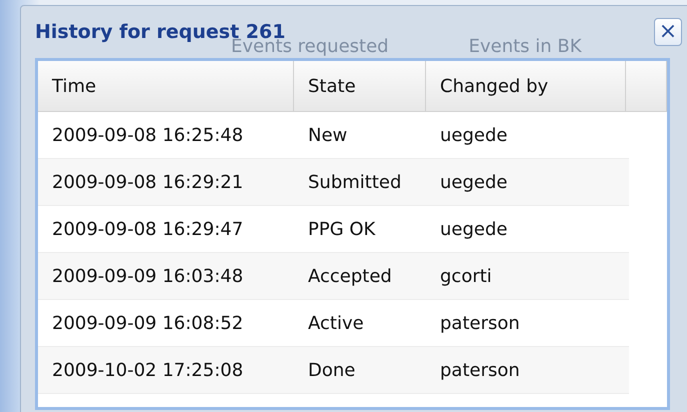 Image resolution: width=687 pixels, height=412 pixels. Describe the element at coordinates (147, 229) in the screenshot. I see `table-cell-text: 2009-09-08 16:29:47` at that location.